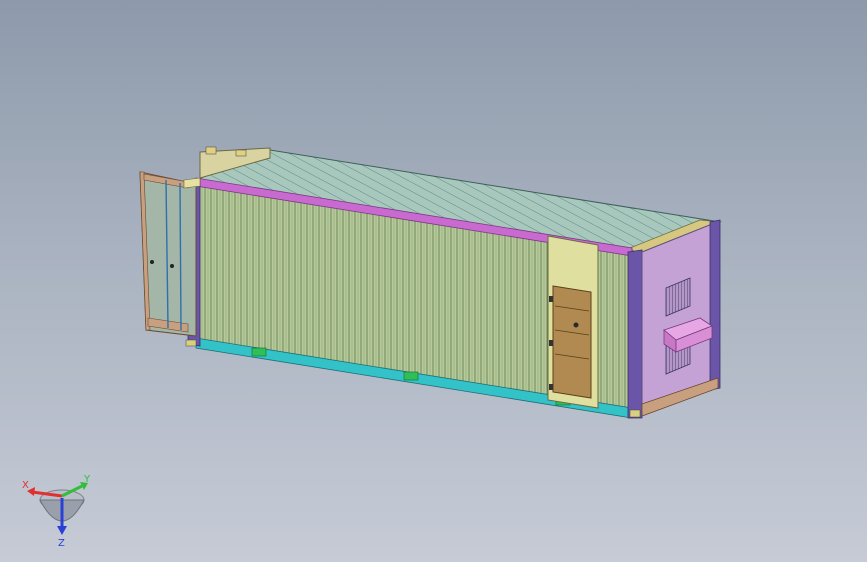 This screenshot has width=867, height=562. Describe the element at coordinates (62, 530) in the screenshot. I see `z-arrowhead` at that location.